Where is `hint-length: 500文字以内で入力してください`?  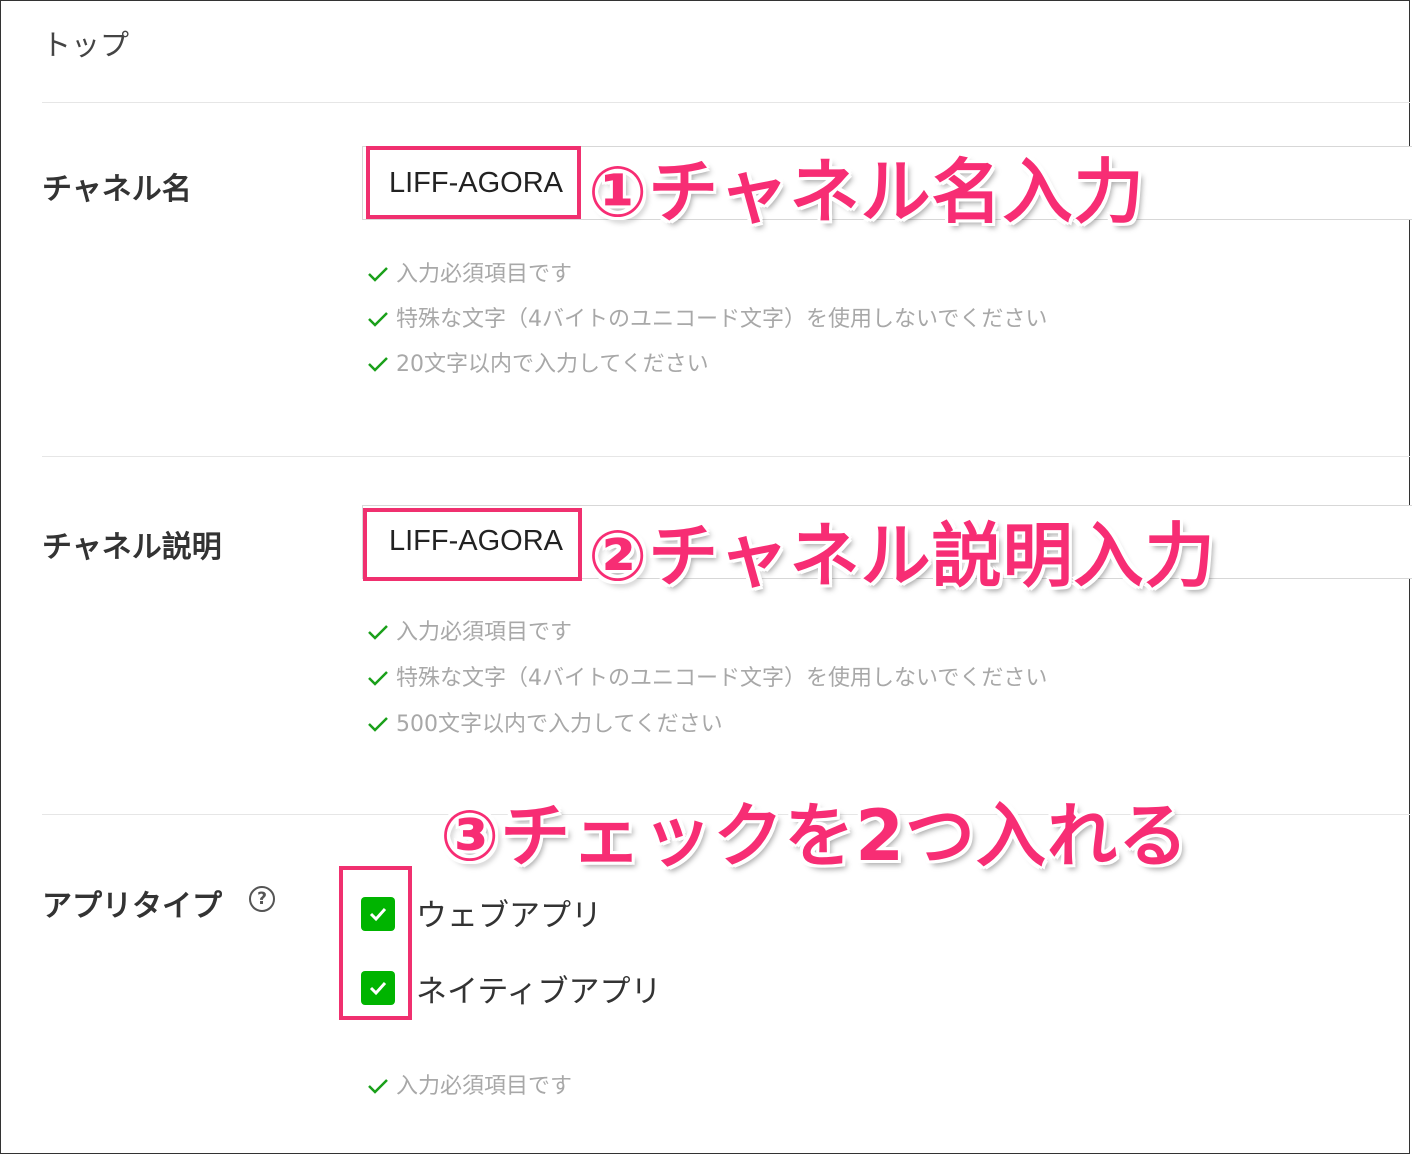 hint-length: 500文字以内で入力してください is located at coordinates (544, 722).